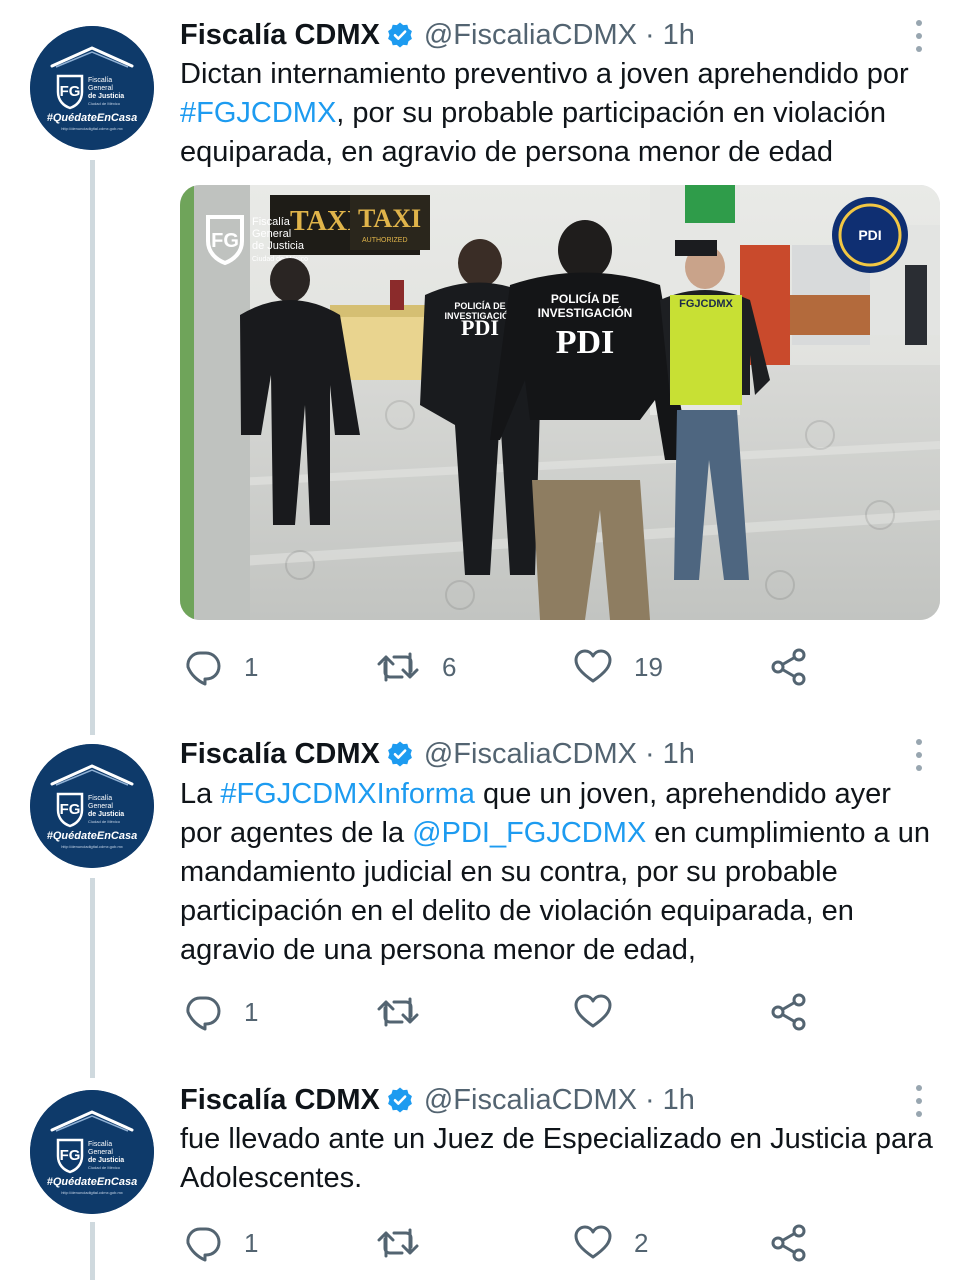  I want to click on retweet-button: 6, so click(416, 667).